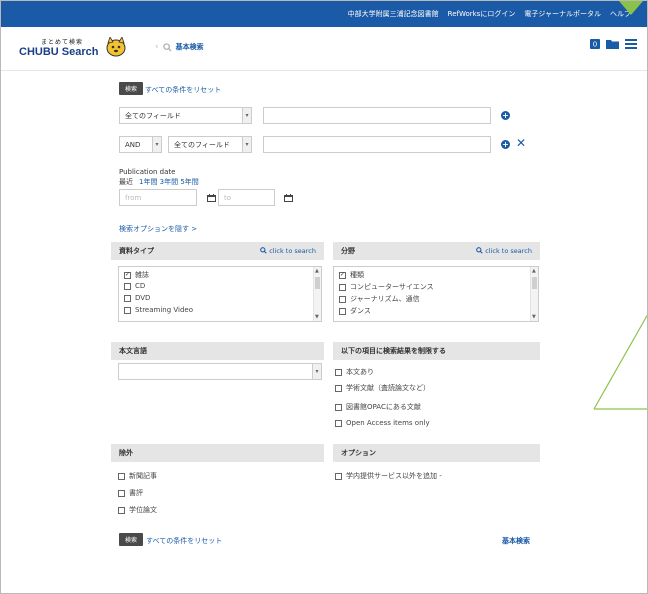 The image size is (648, 594). What do you see at coordinates (220, 294) in the screenshot?
I see `material-type-list: ✓ 雑誌 CD DVD Streaming Video ▲ ▼` at bounding box center [220, 294].